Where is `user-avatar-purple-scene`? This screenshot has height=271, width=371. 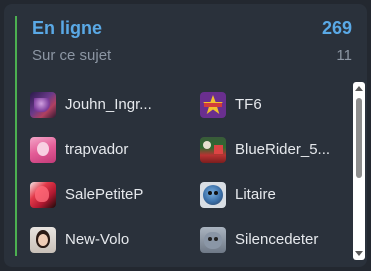 user-avatar-purple-scene is located at coordinates (43, 104).